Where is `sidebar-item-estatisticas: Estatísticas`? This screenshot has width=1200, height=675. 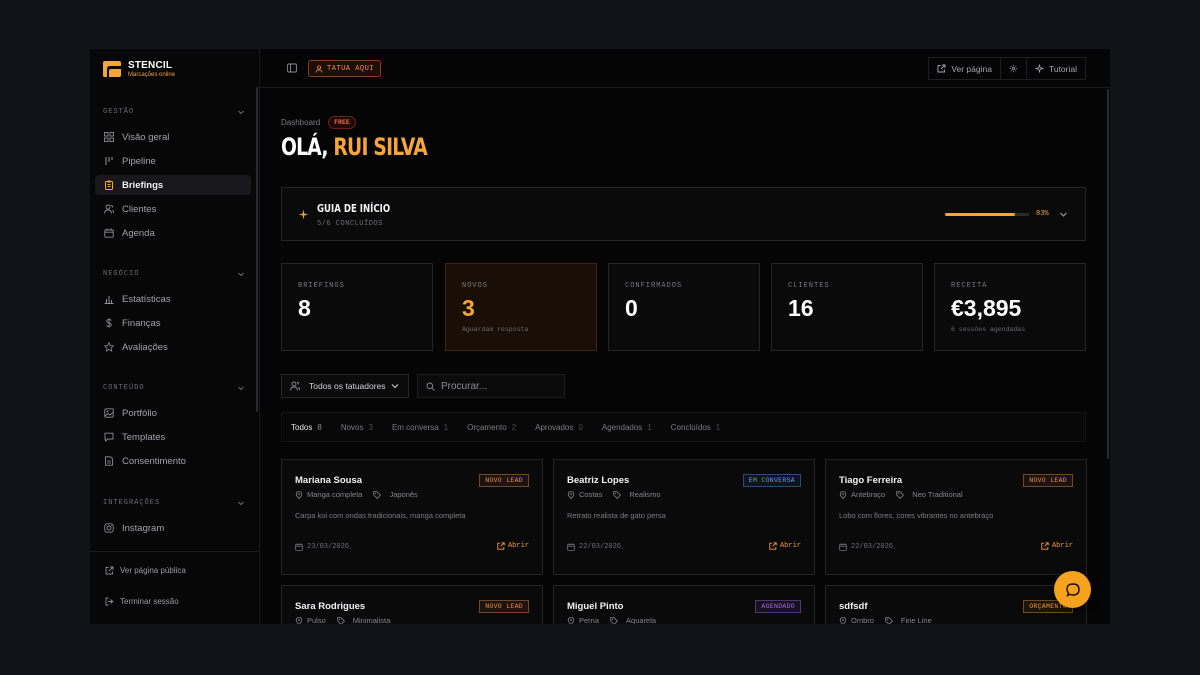 sidebar-item-estatisticas: Estatísticas is located at coordinates (173, 299).